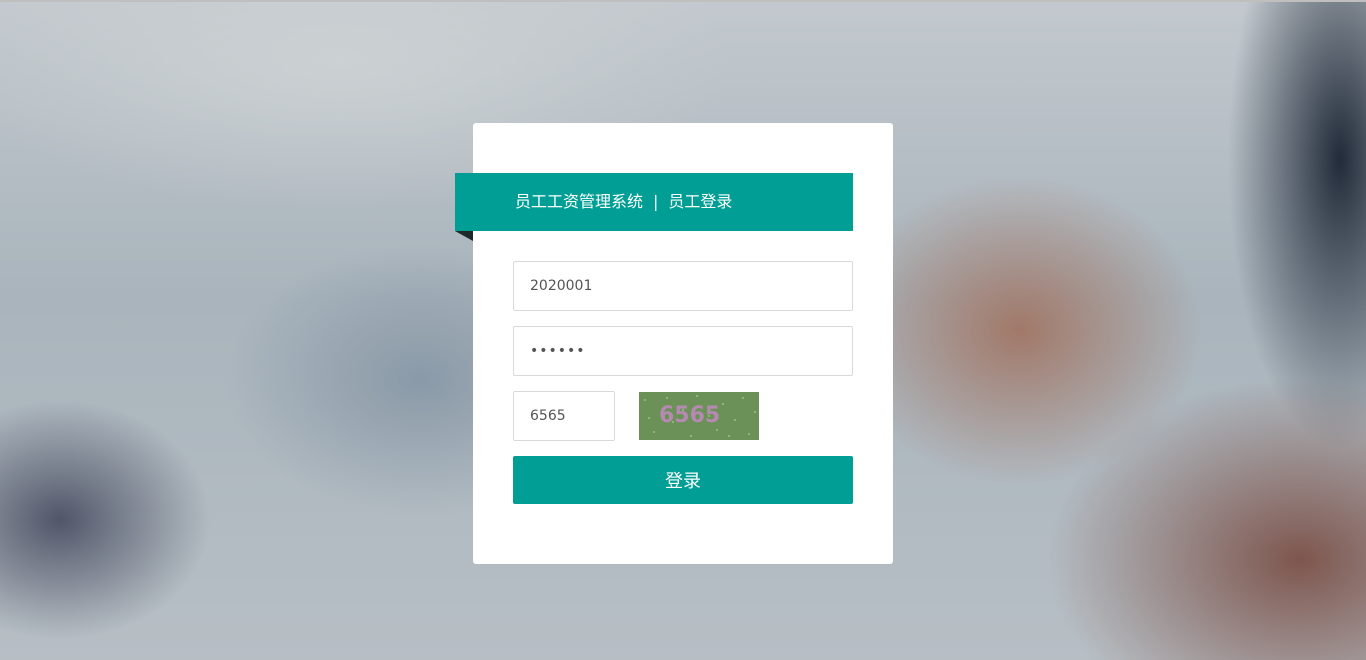  I want to click on page-title: 员工登录, so click(700, 201).